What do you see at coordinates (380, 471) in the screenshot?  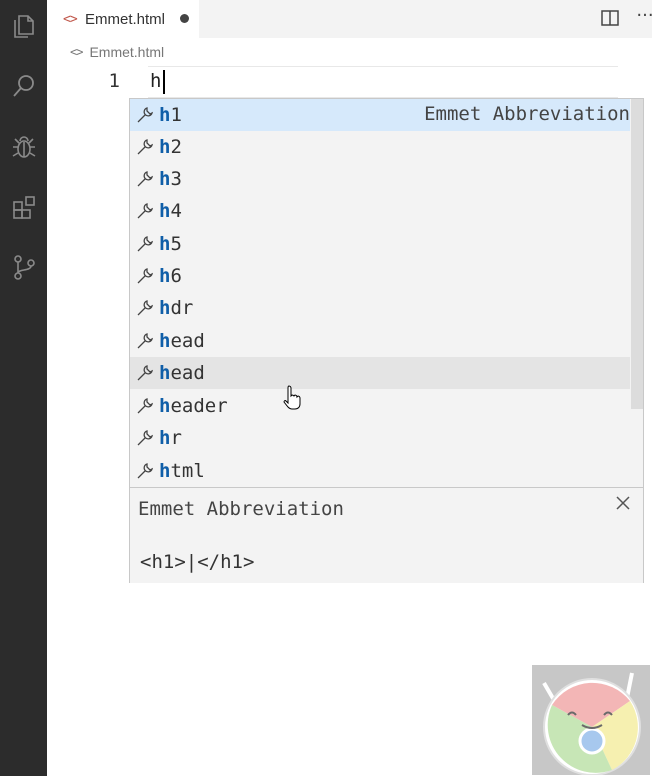 I see `suggest-item: html` at bounding box center [380, 471].